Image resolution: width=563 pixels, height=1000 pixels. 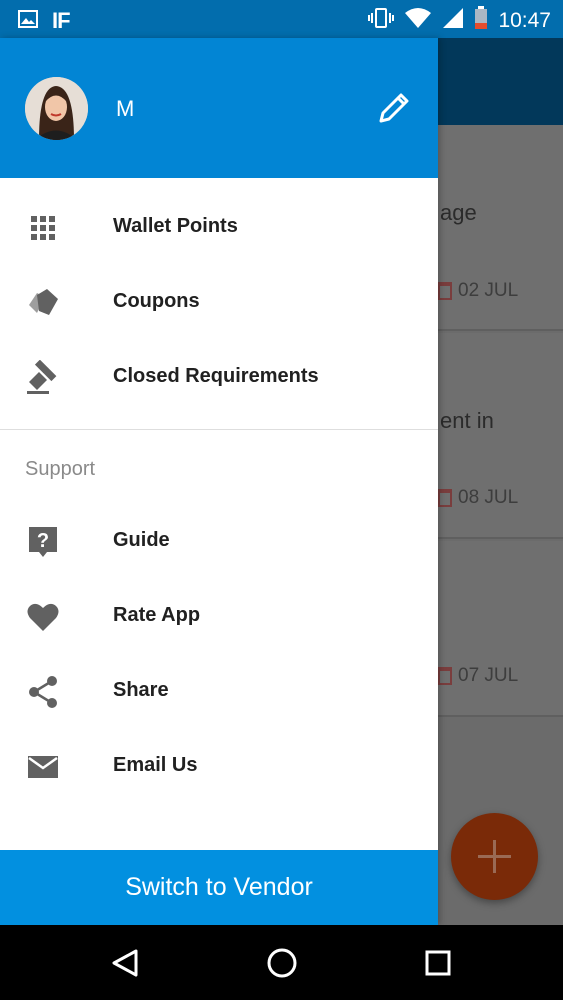 I want to click on menu-item-label: Email Us, so click(x=155, y=765).